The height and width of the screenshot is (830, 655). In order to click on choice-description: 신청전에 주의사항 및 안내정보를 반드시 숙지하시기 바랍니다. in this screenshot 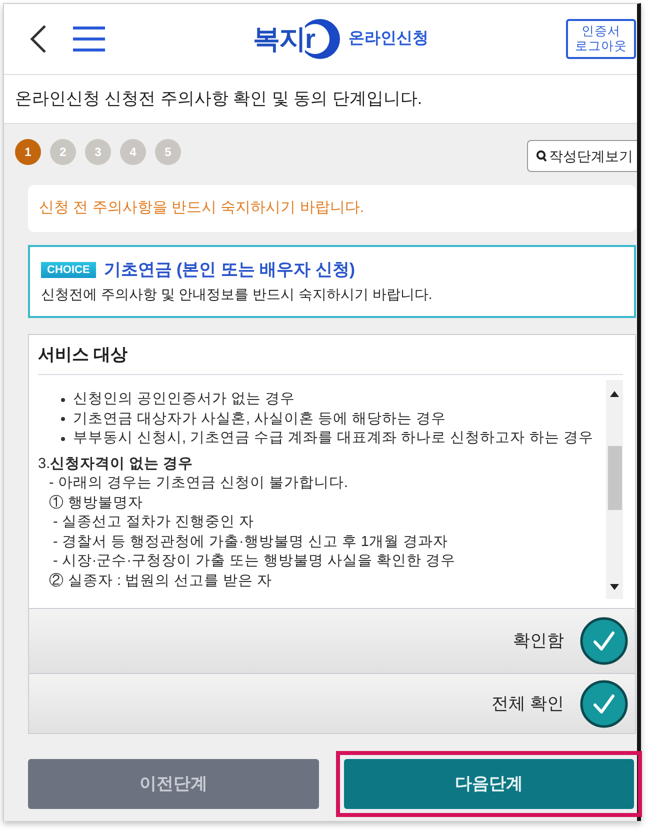, I will do `click(236, 294)`.